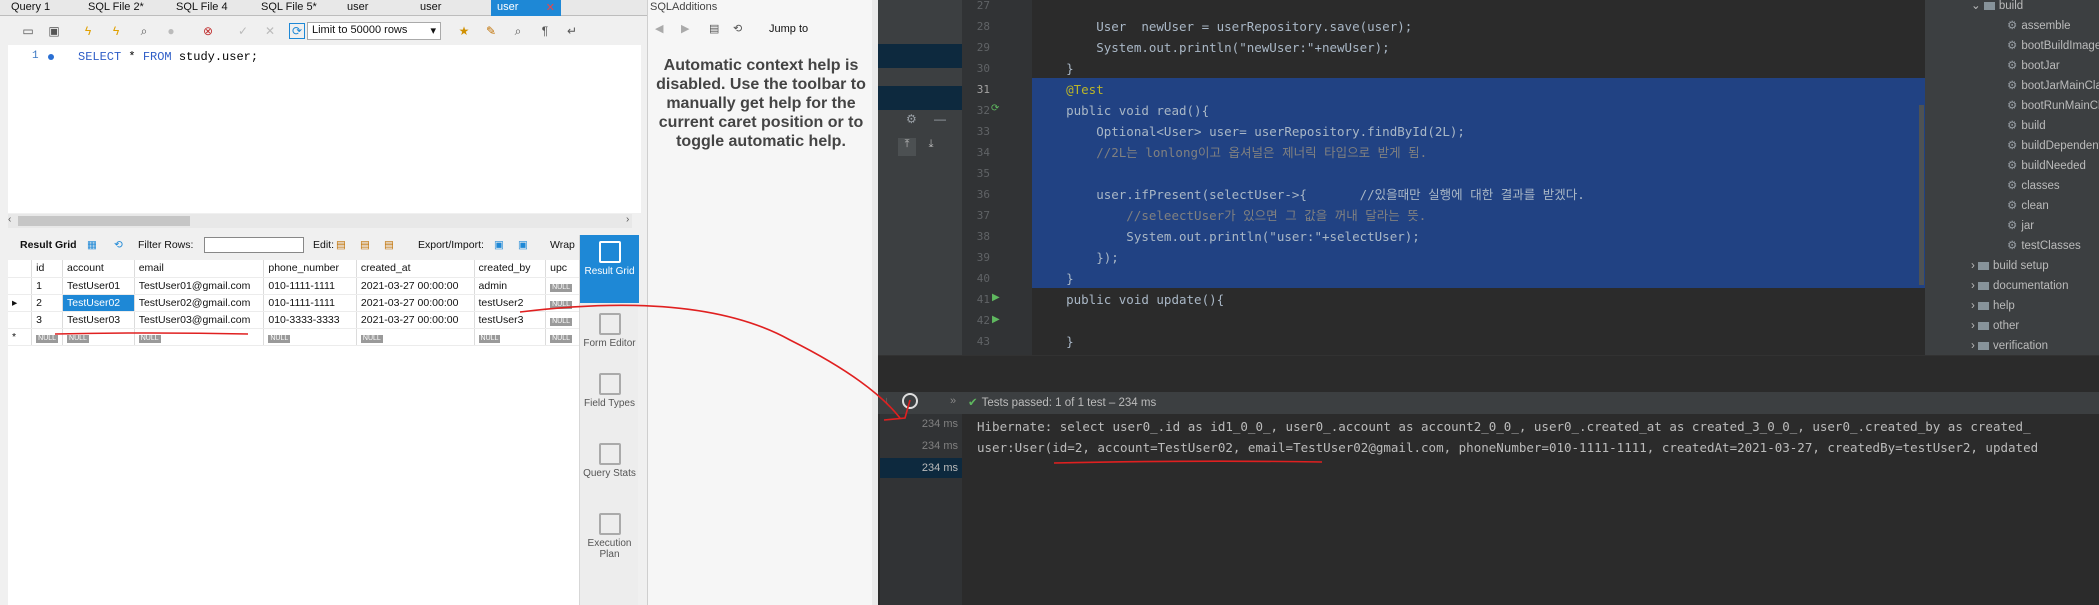  I want to click on editor-scrollbar-thumb, so click(1921, 195).